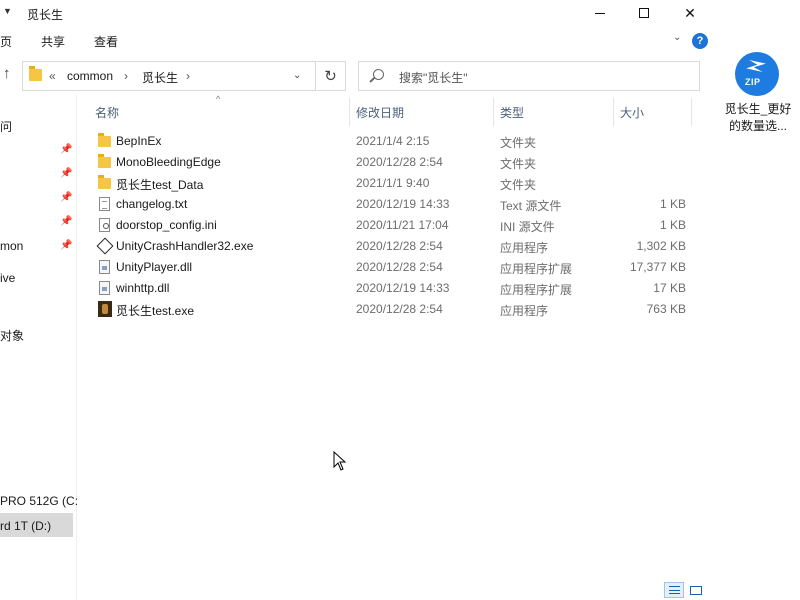  Describe the element at coordinates (527, 227) in the screenshot. I see `file-type: INI 源文件` at that location.